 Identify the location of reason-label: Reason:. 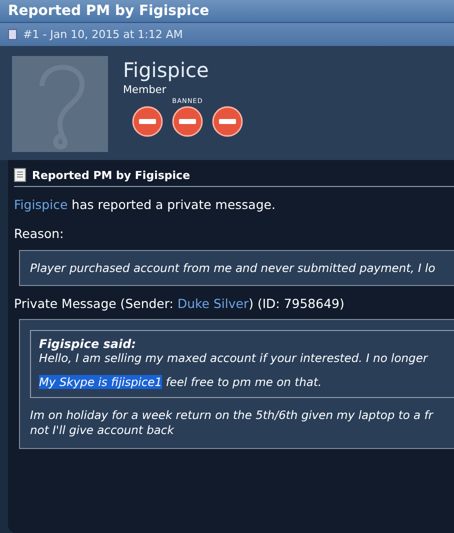
(39, 233).